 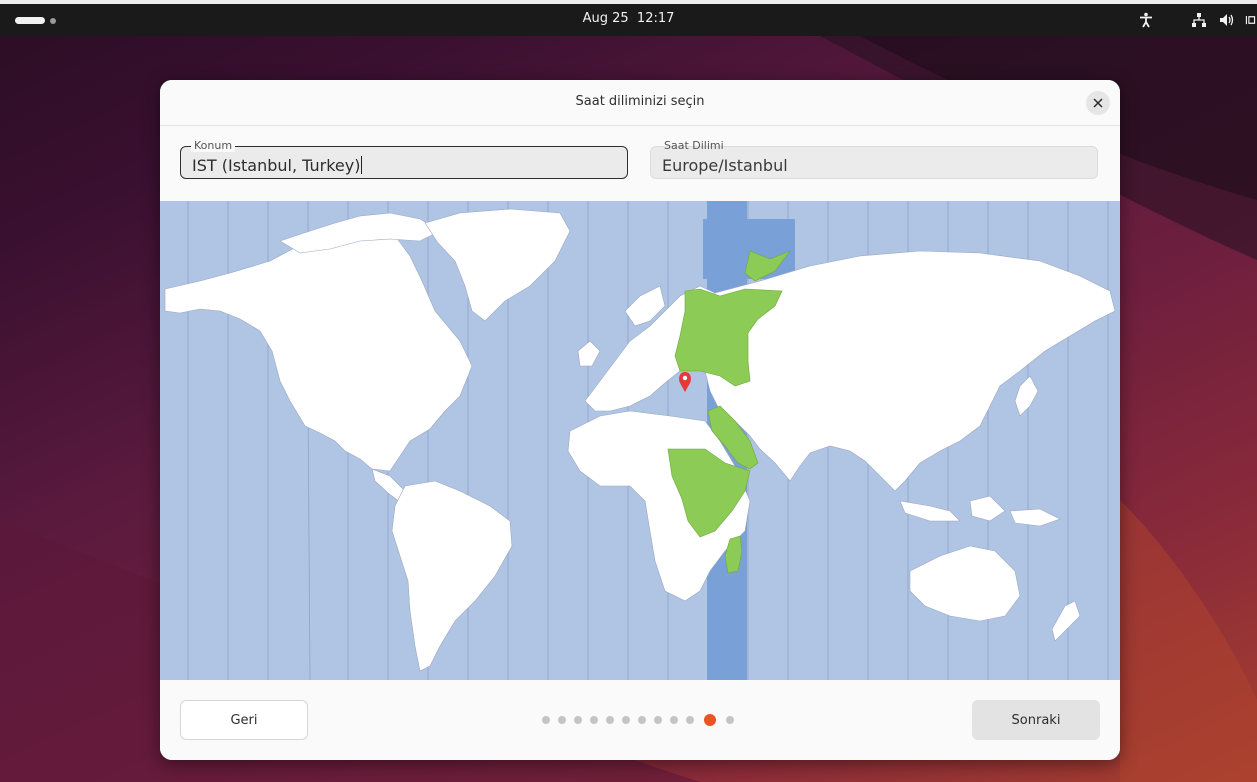 I want to click on dialog-header: Saat diliminizi seçin, so click(x=640, y=103).